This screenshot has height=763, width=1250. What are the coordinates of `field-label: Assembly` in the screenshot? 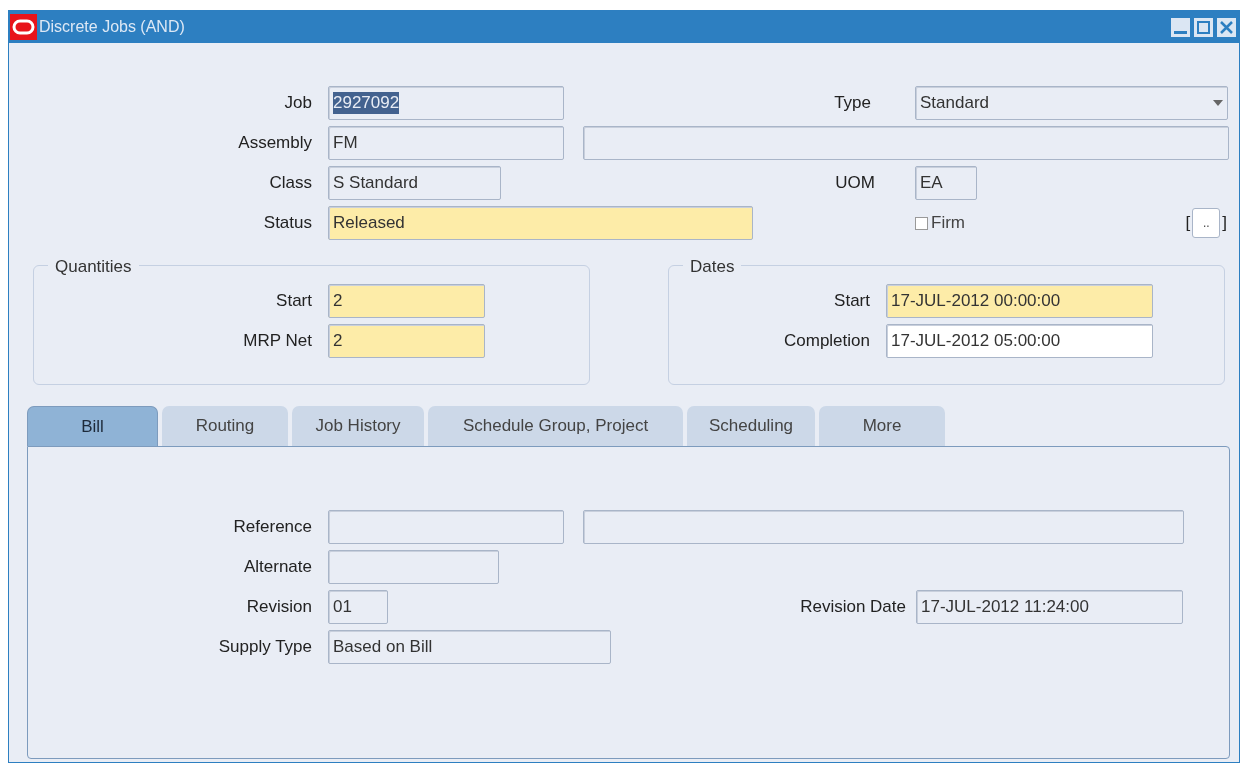 It's located at (274, 143).